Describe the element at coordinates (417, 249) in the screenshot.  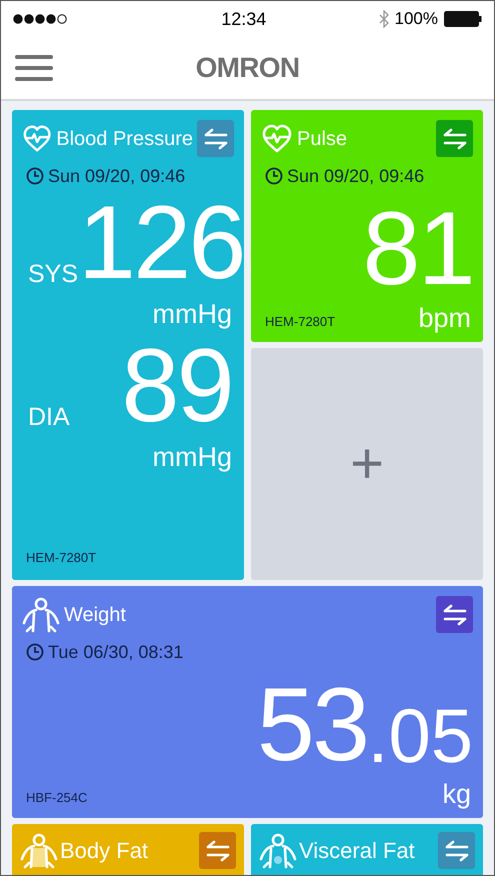
I see `reading-value: 81` at that location.